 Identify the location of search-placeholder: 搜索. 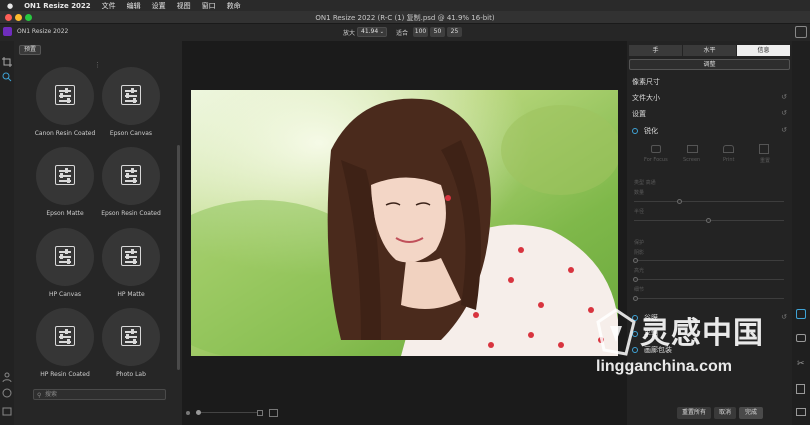
(51, 394).